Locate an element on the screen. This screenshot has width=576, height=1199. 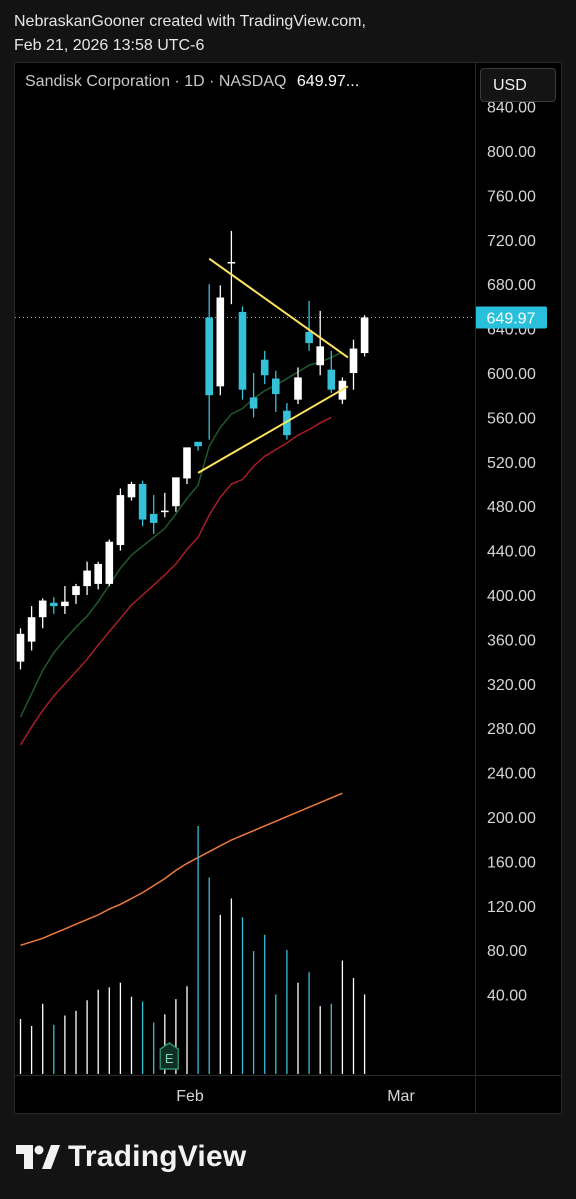
price-tick-label: 200.00 is located at coordinates (511, 818).